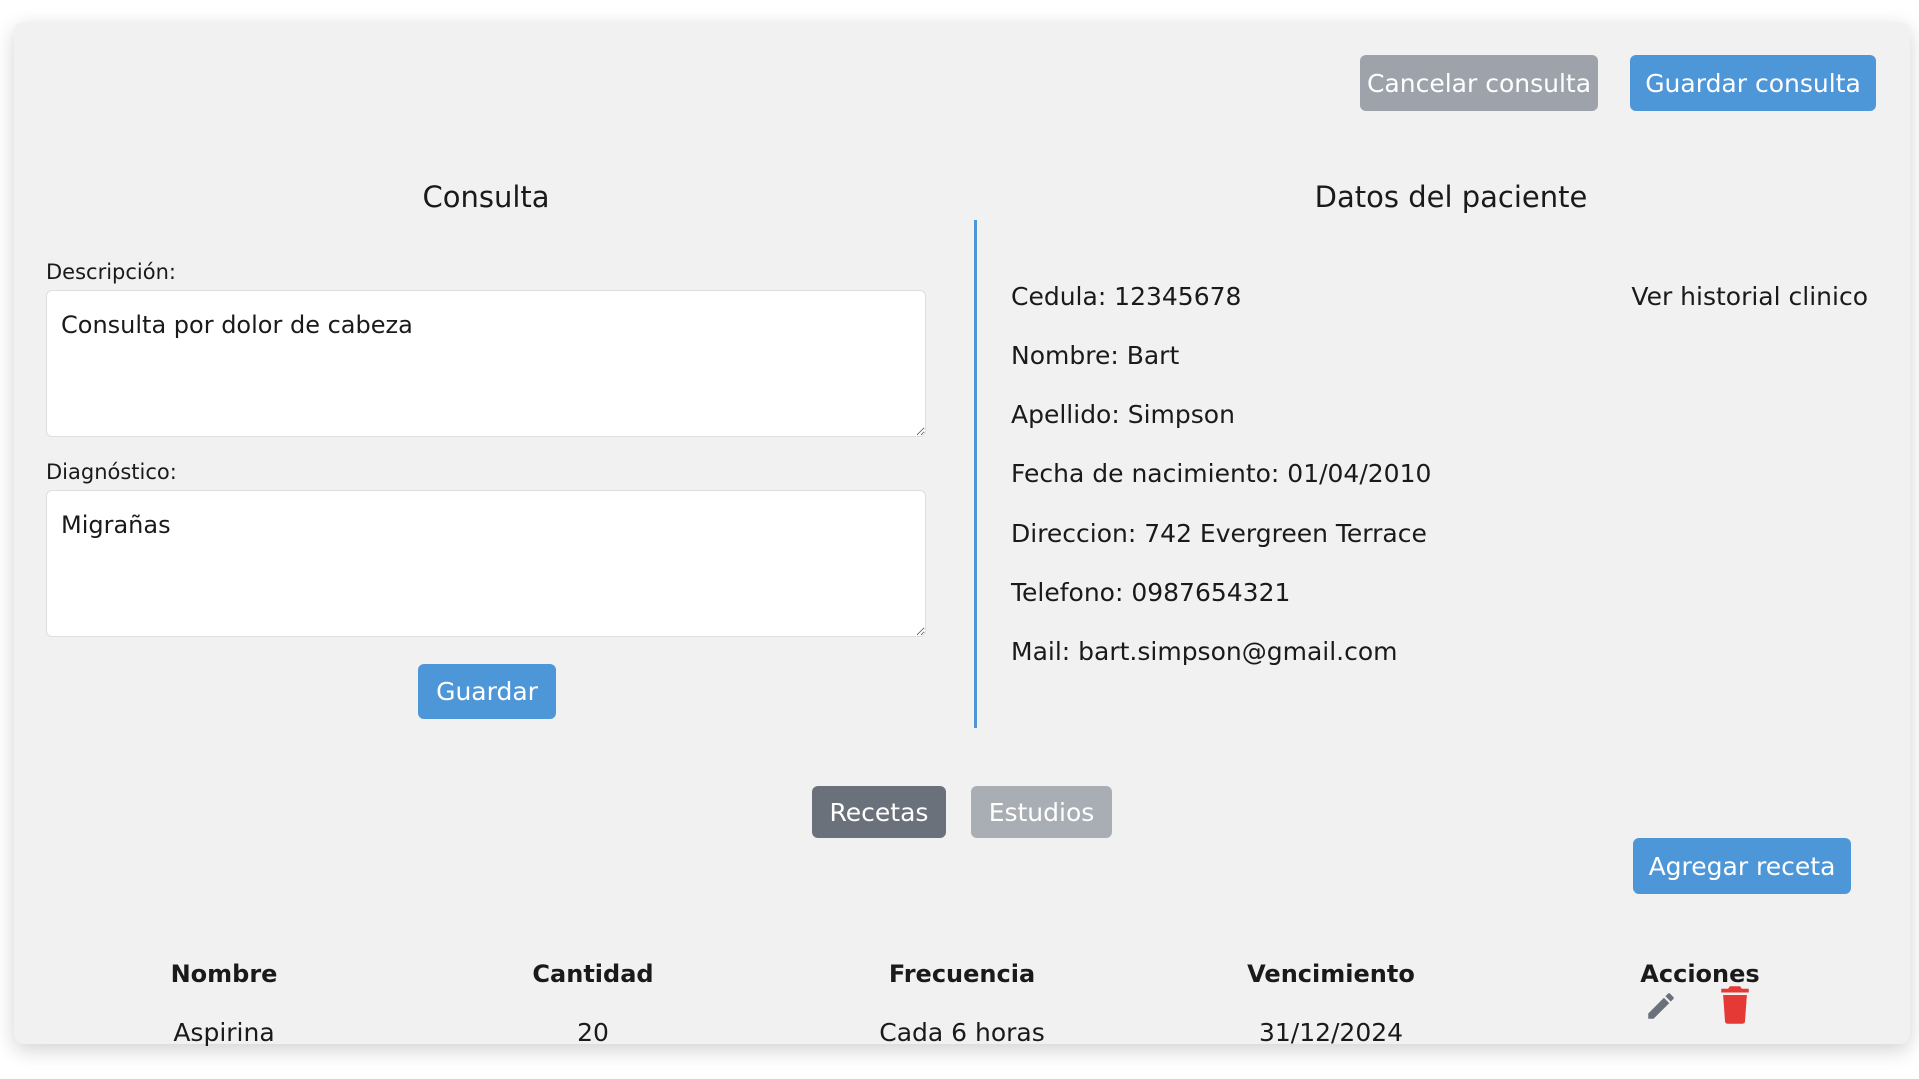  Describe the element at coordinates (224, 1032) in the screenshot. I see `cell-nombre: Aspirina` at that location.